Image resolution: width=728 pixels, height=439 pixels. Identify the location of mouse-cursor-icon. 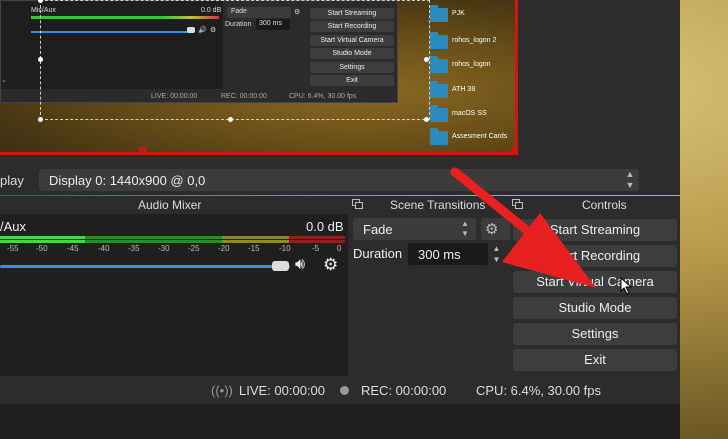
(626, 286).